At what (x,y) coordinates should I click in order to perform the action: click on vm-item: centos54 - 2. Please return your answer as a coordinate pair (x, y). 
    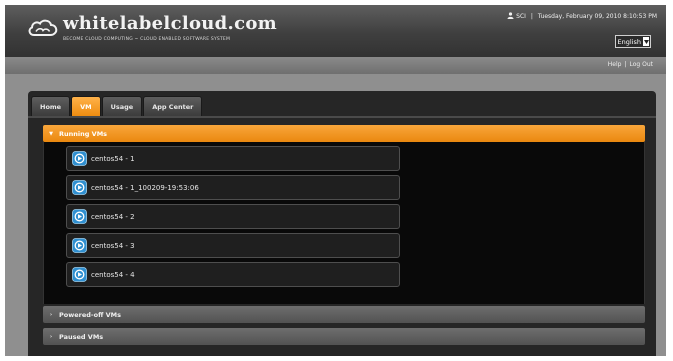
    Looking at the image, I should click on (233, 216).